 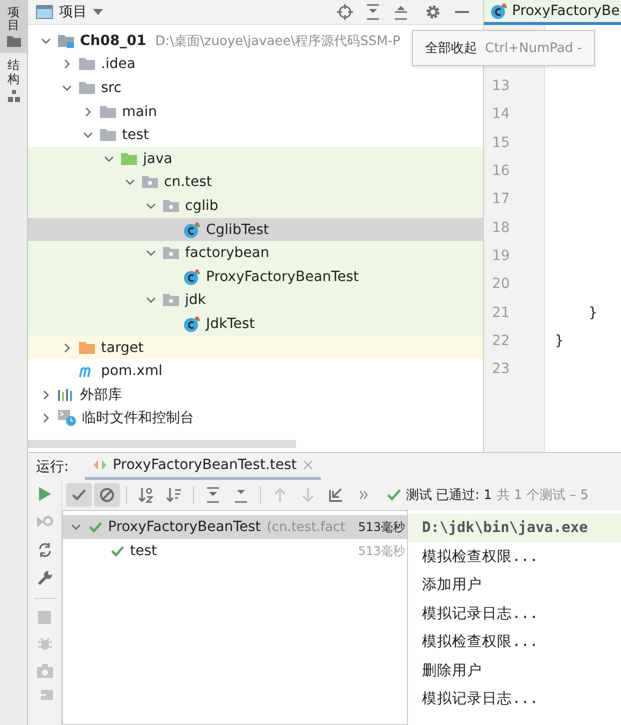 I want to click on test-package: (cn.test.fact, so click(x=306, y=527).